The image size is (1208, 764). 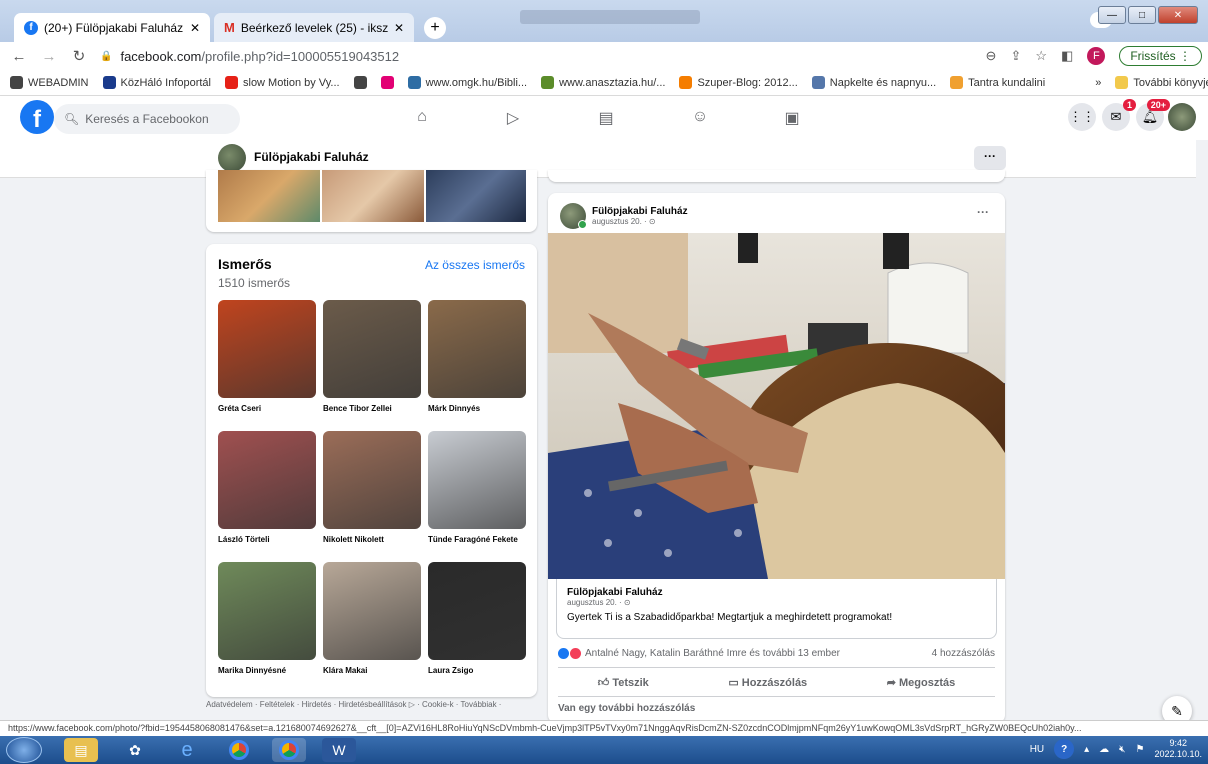 What do you see at coordinates (1119, 115) in the screenshot?
I see `messenger-icon: ✉ 1` at bounding box center [1119, 115].